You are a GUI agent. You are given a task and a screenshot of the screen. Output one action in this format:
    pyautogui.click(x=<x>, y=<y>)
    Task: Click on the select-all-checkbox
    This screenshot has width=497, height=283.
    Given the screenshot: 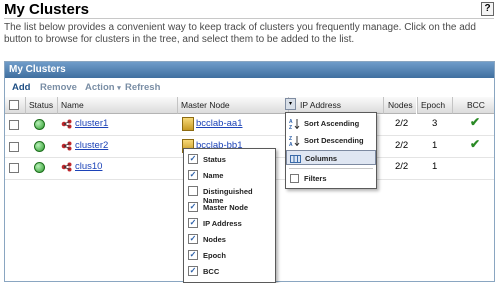 What is the action you would take?
    pyautogui.click(x=14, y=105)
    